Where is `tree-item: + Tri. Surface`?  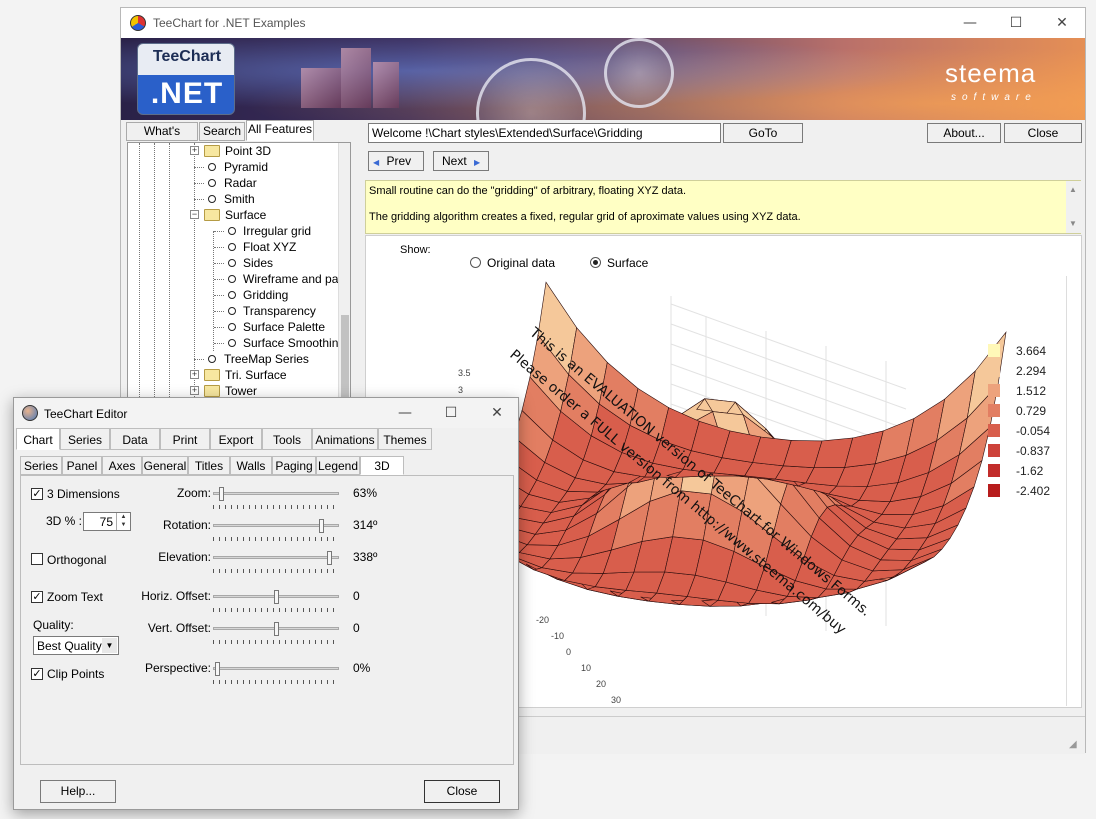
tree-item: + Tri. Surface is located at coordinates (232, 375).